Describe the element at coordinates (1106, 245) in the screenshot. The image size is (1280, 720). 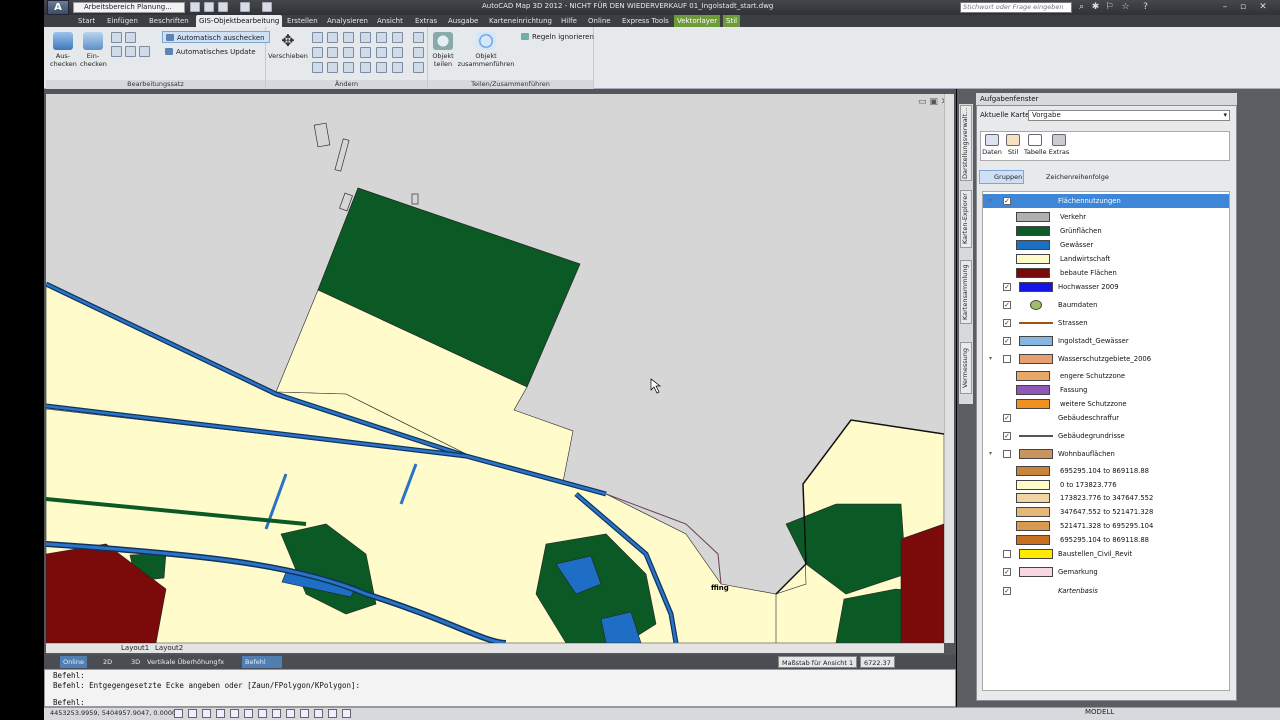
I see `legend-entry: Gewässer` at that location.